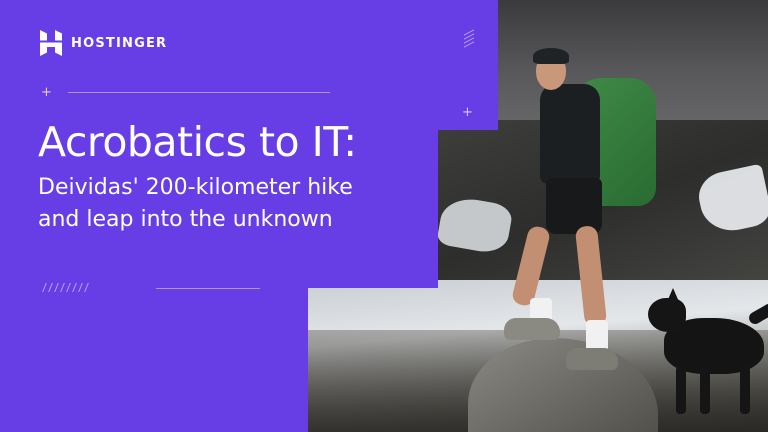  Describe the element at coordinates (197, 142) in the screenshot. I see `headline-title: Acrobatics to IT:` at that location.